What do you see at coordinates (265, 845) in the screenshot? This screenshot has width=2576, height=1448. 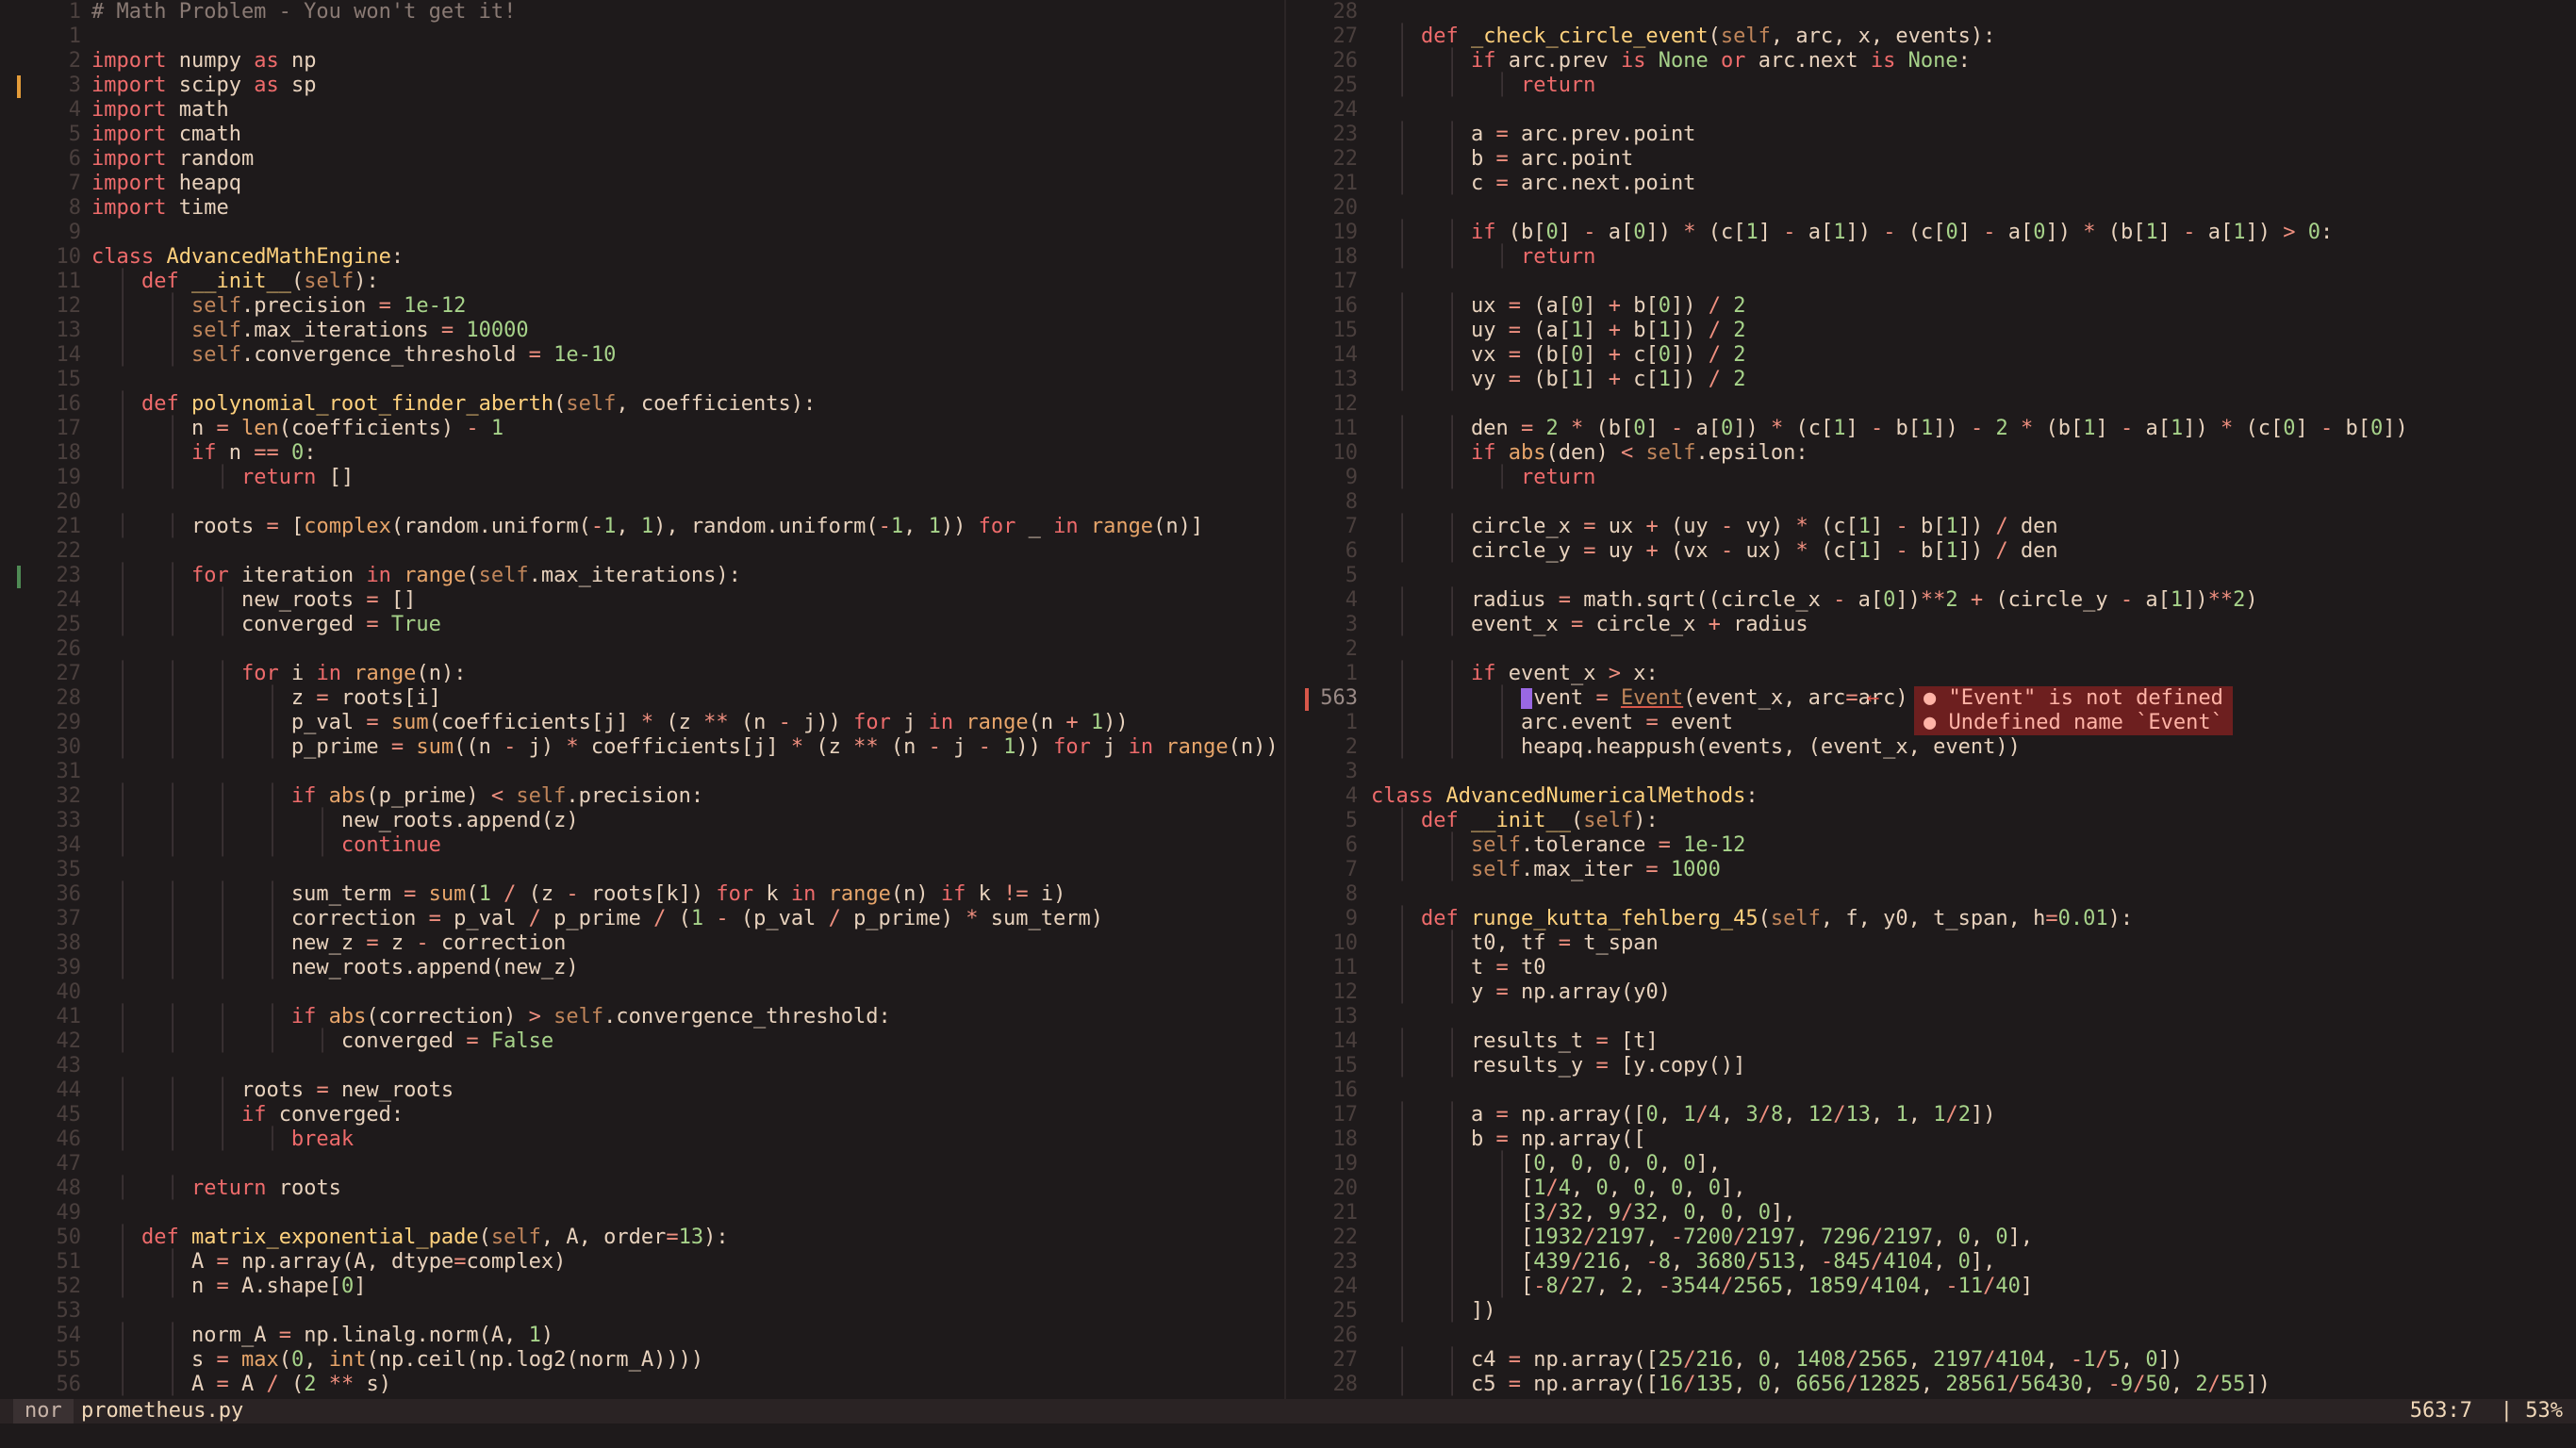 I see `code-text: │ │ │ │ │ continue` at bounding box center [265, 845].